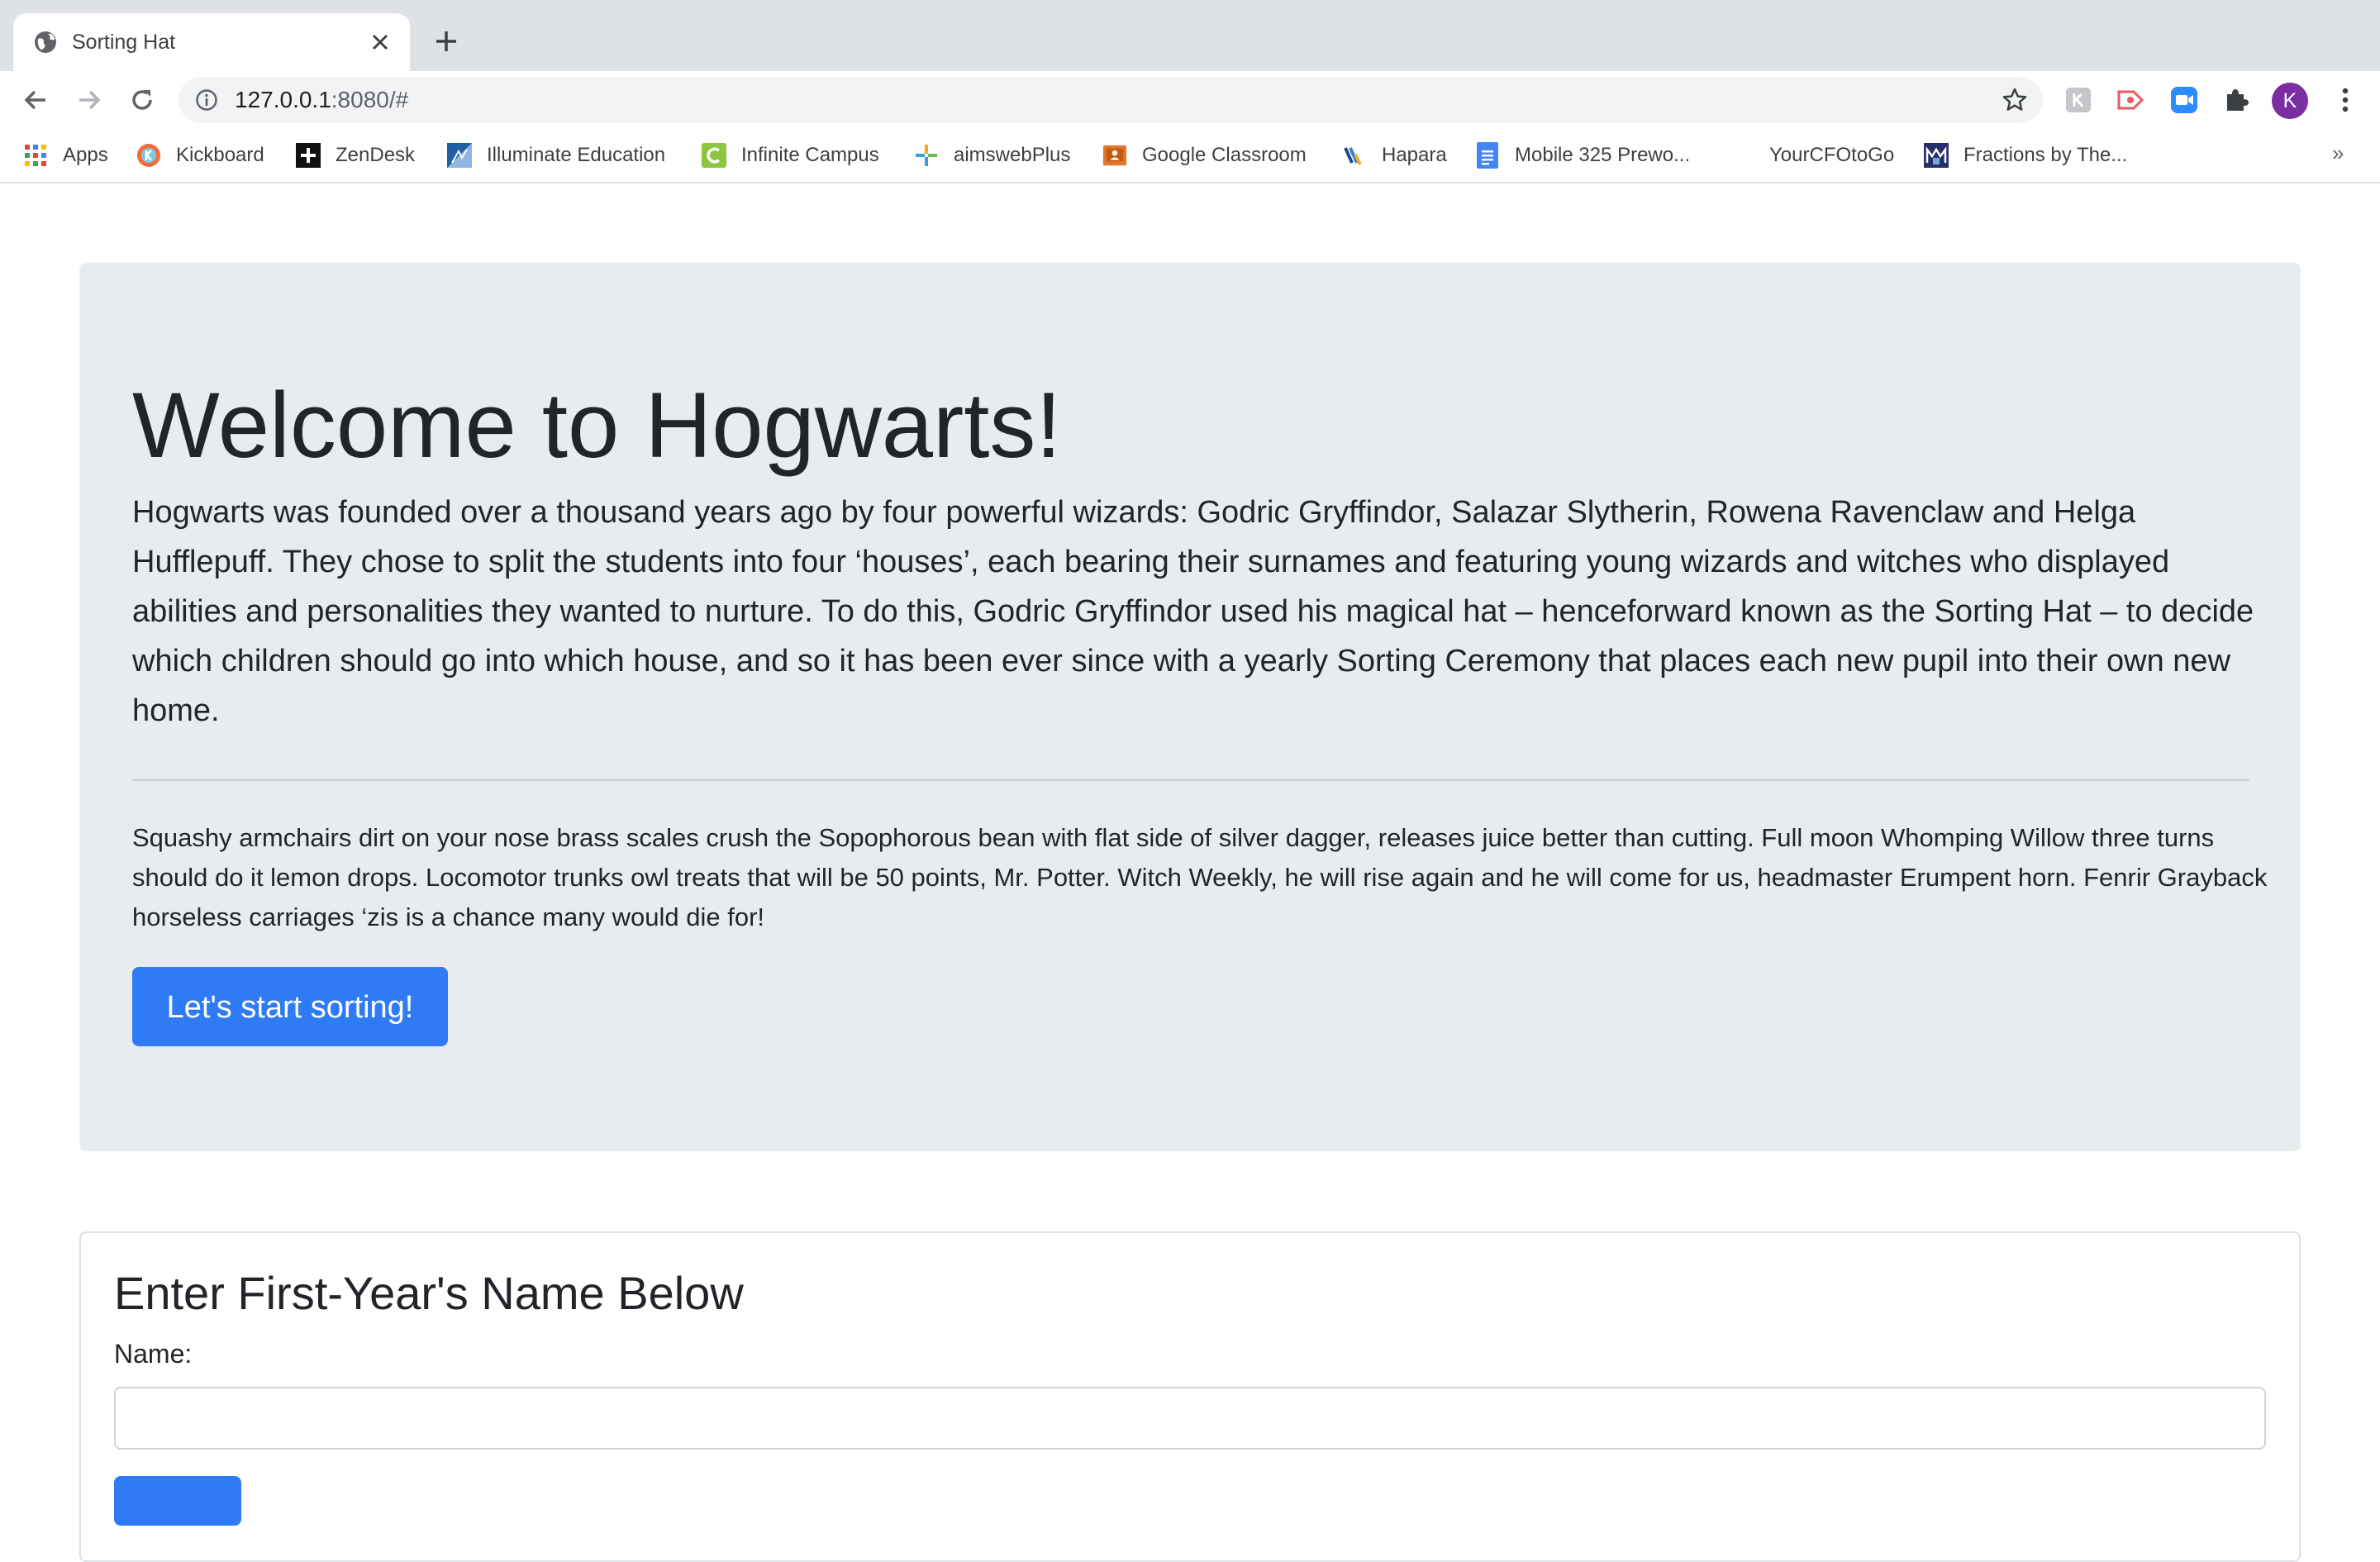 Image resolution: width=2380 pixels, height=1562 pixels. I want to click on bookmark-kickboard: Kickboard, so click(200, 155).